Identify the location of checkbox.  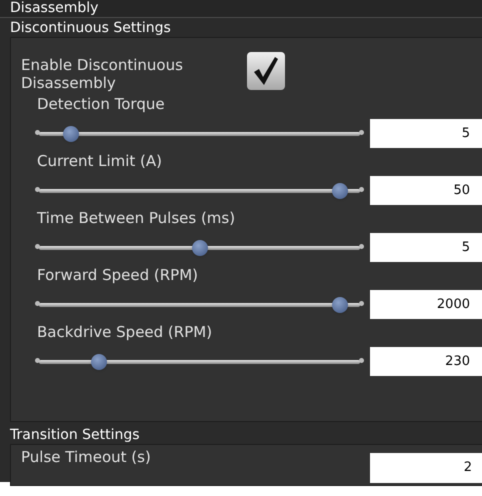
(266, 71).